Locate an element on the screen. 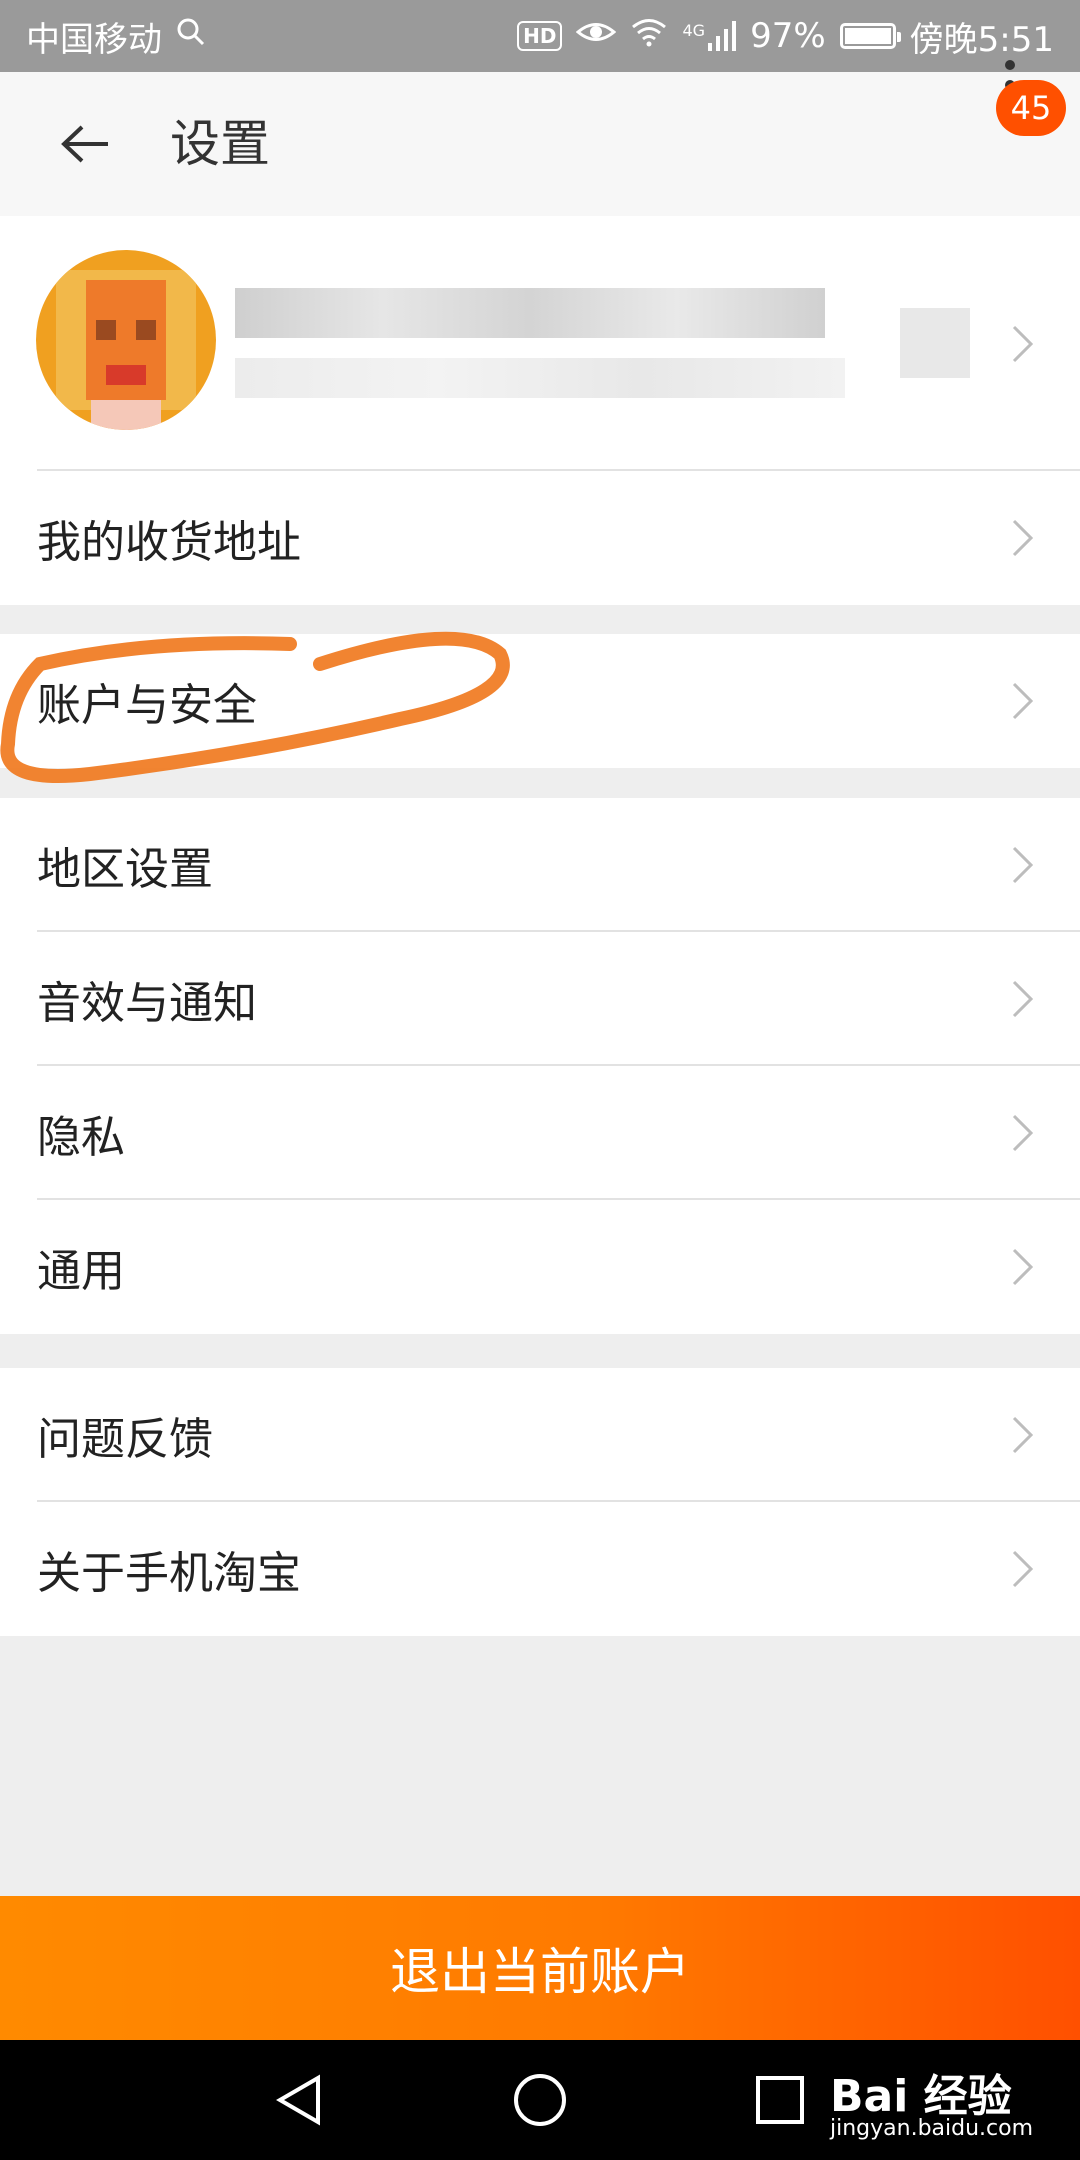 The width and height of the screenshot is (1080, 2160). app-bar: 设置 is located at coordinates (540, 144).